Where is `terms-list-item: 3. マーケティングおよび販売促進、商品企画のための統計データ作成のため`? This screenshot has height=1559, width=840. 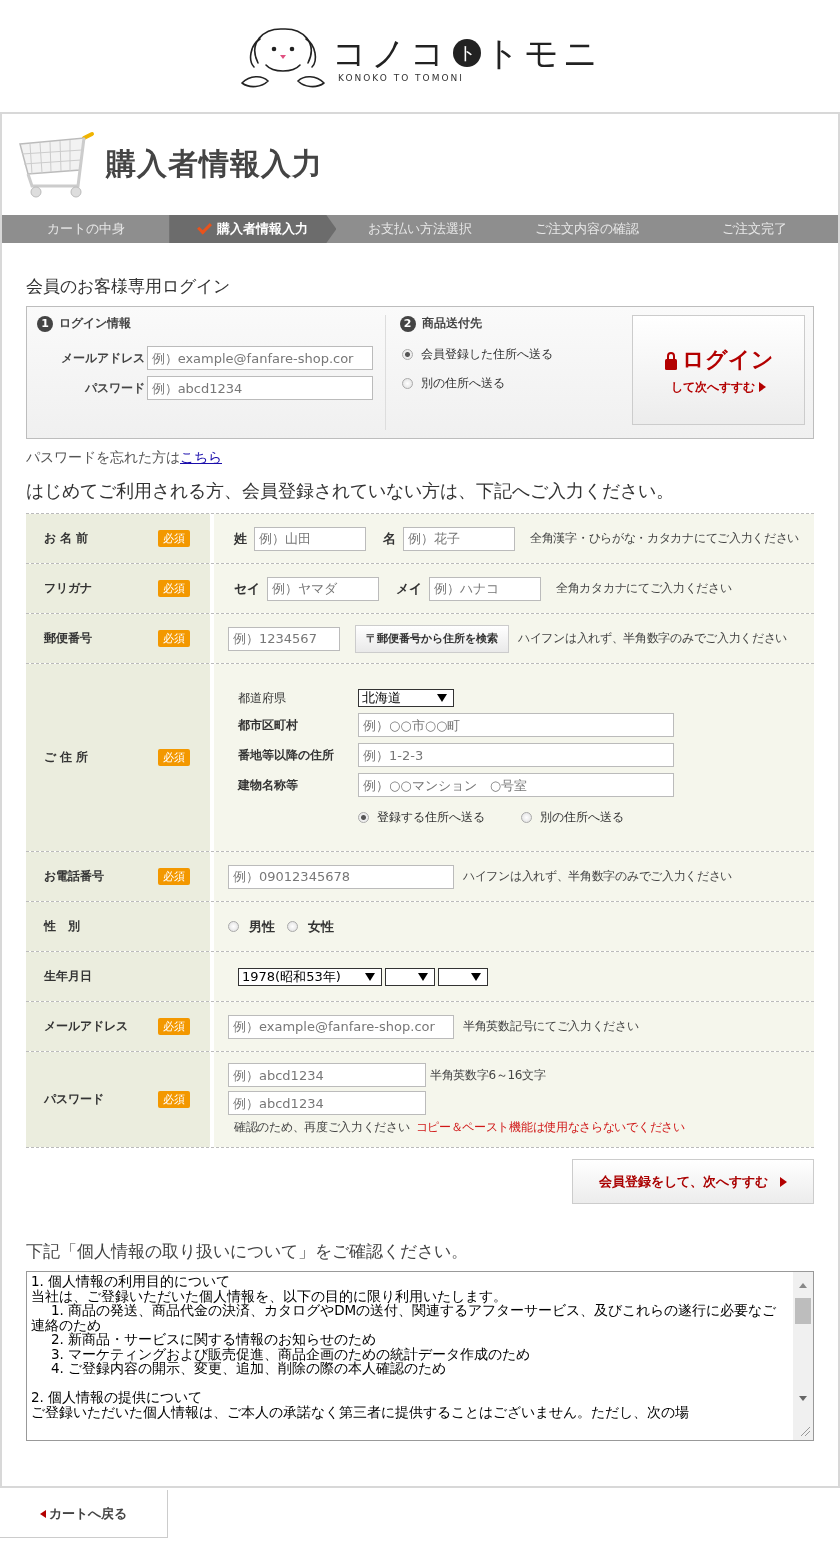
terms-list-item: 3. マーケティングおよび販売促進、商品企画のための統計データ作成のため is located at coordinates (291, 1353).